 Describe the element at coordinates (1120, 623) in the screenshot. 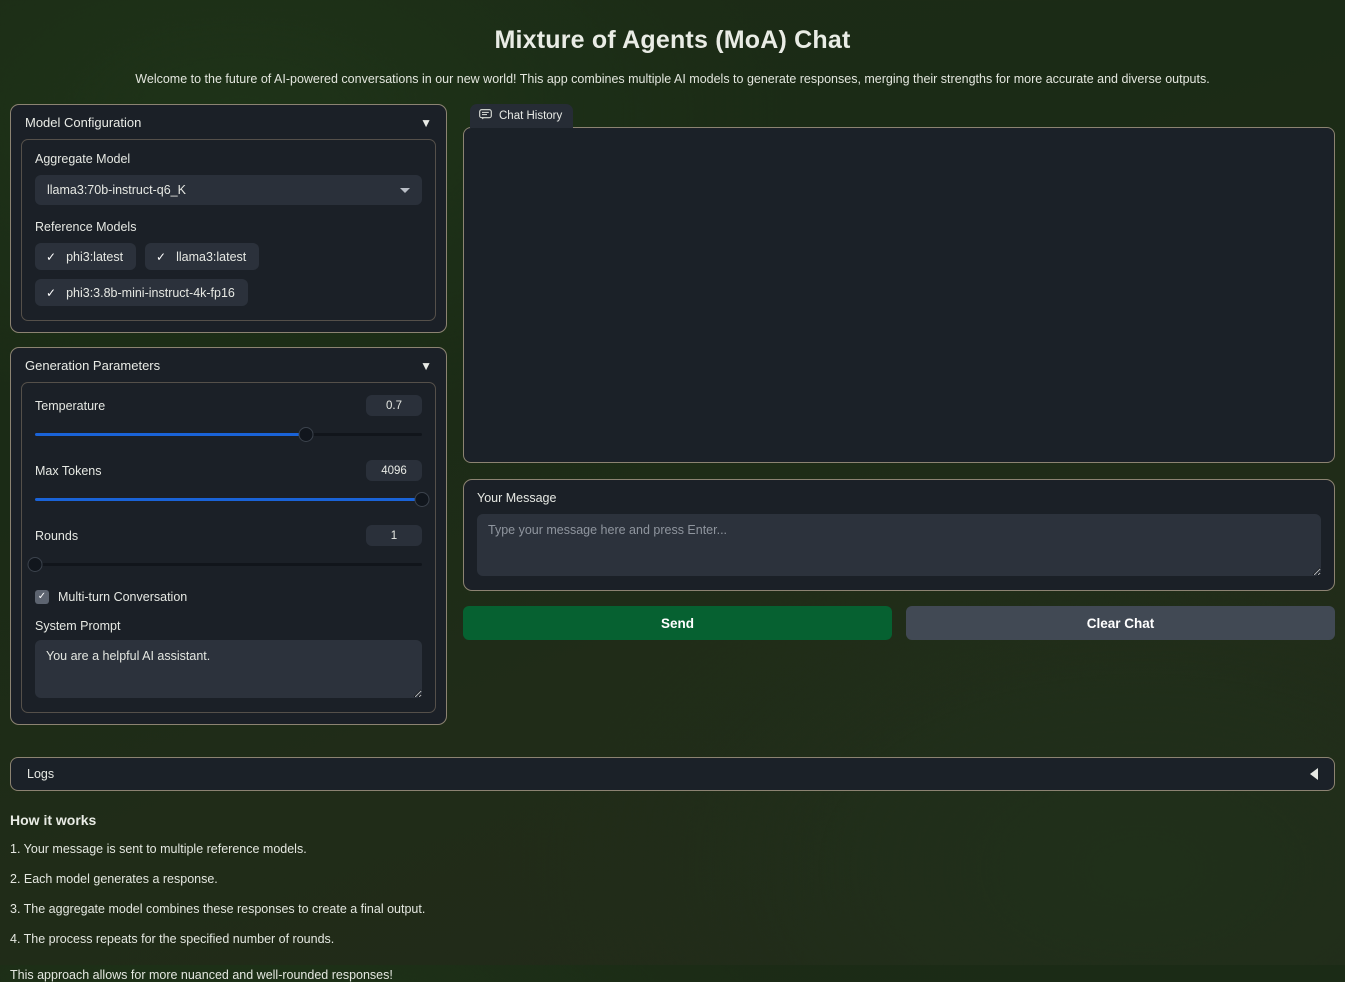

I see `clear-chat-button: Clear Chat` at that location.